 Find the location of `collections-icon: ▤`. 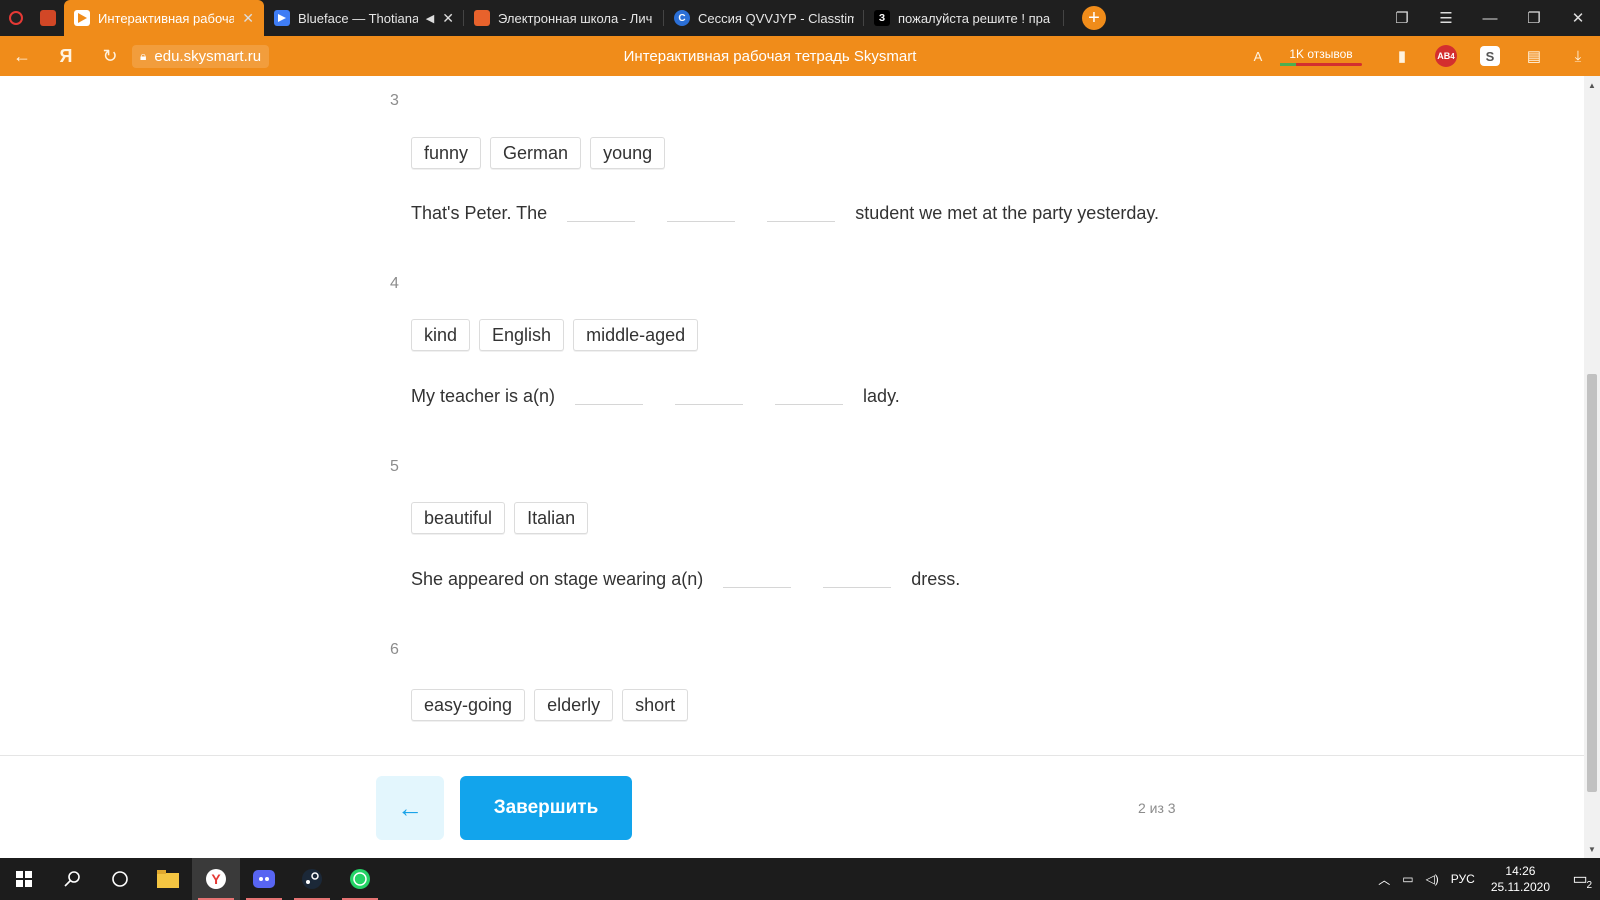

collections-icon: ▤ is located at coordinates (1534, 56).